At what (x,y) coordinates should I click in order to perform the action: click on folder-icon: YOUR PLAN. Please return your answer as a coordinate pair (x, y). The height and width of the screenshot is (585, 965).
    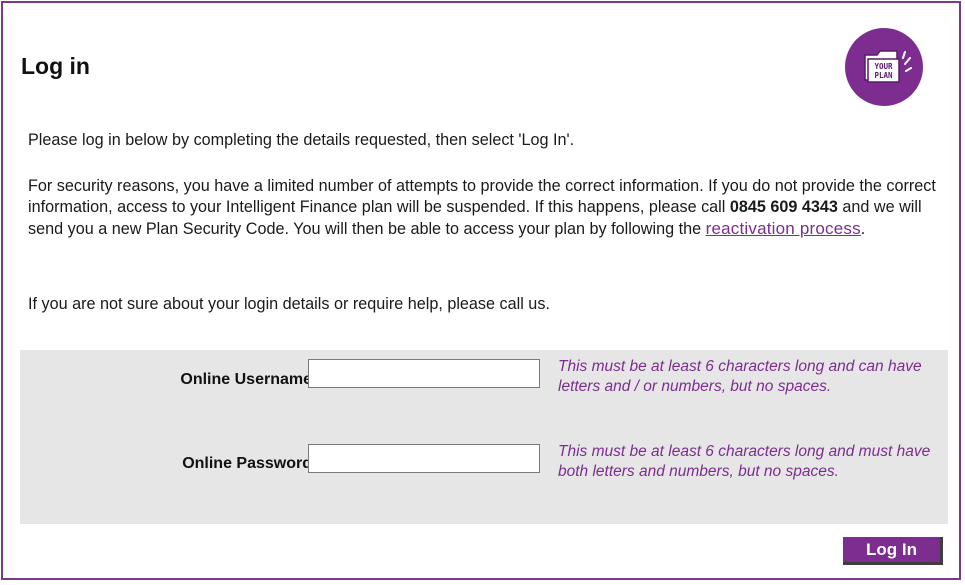
    Looking at the image, I should click on (888, 66).